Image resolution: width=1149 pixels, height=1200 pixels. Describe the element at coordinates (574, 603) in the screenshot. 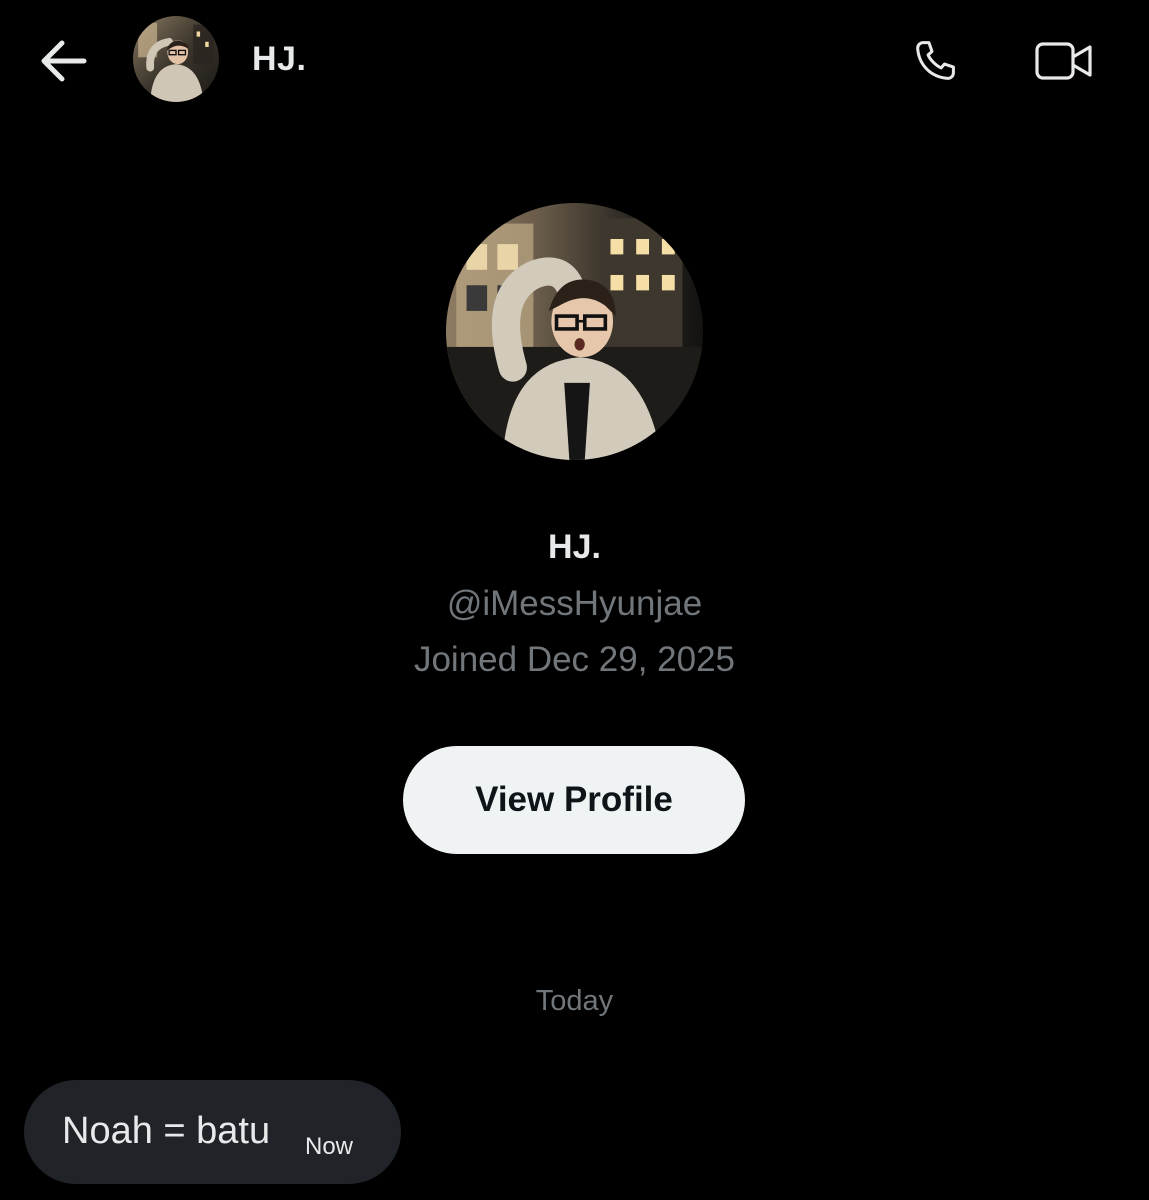

I see `profile-handle: @iMessHyunjae` at that location.